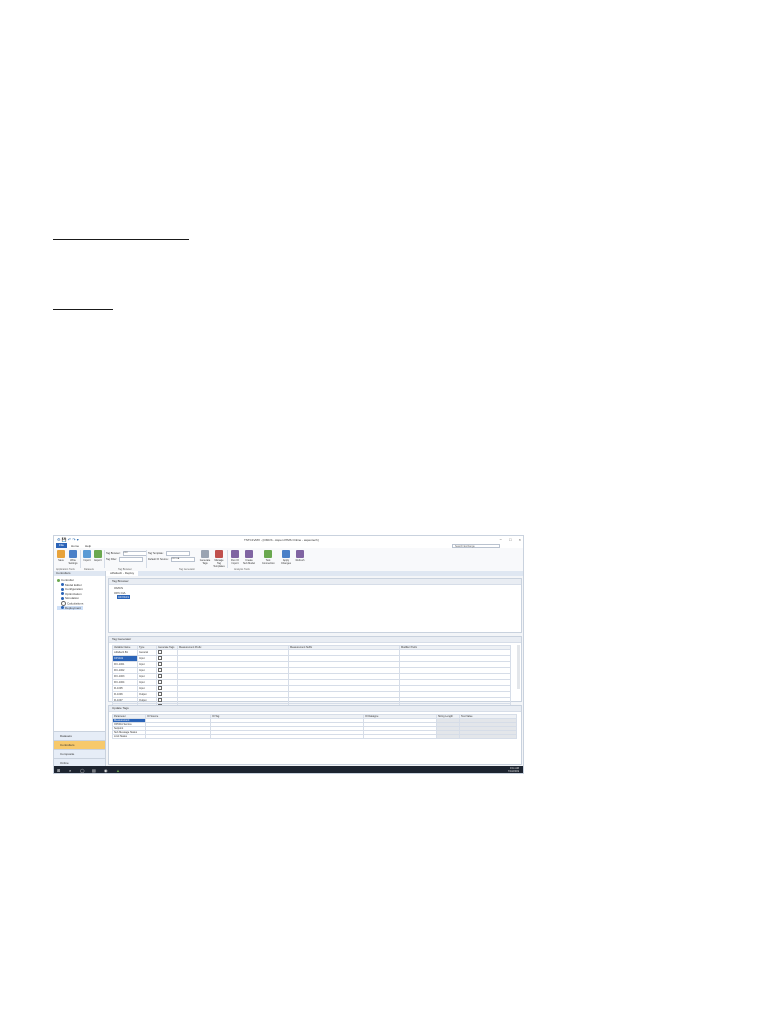 This screenshot has height=1024, width=768. Describe the element at coordinates (513, 770) in the screenshot. I see `system-clock: 9:11 AM 7/10/2019` at that location.